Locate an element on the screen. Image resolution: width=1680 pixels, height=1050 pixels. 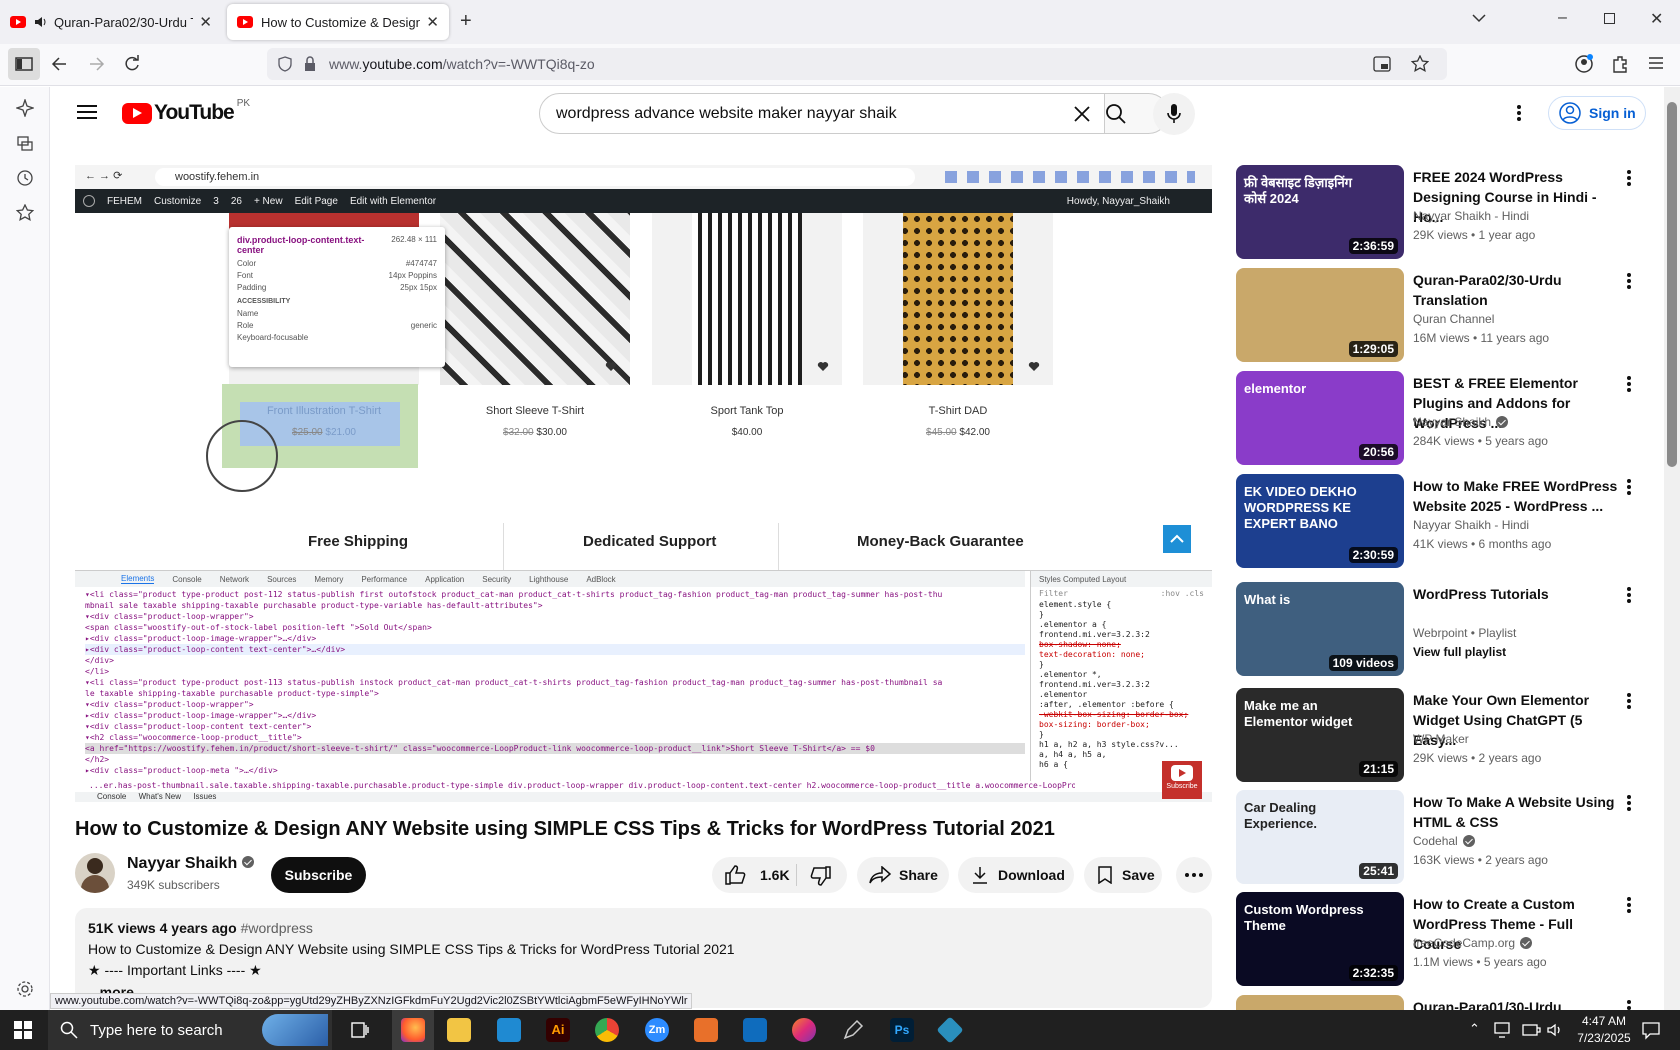
network-icon is located at coordinates (1504, 1030).